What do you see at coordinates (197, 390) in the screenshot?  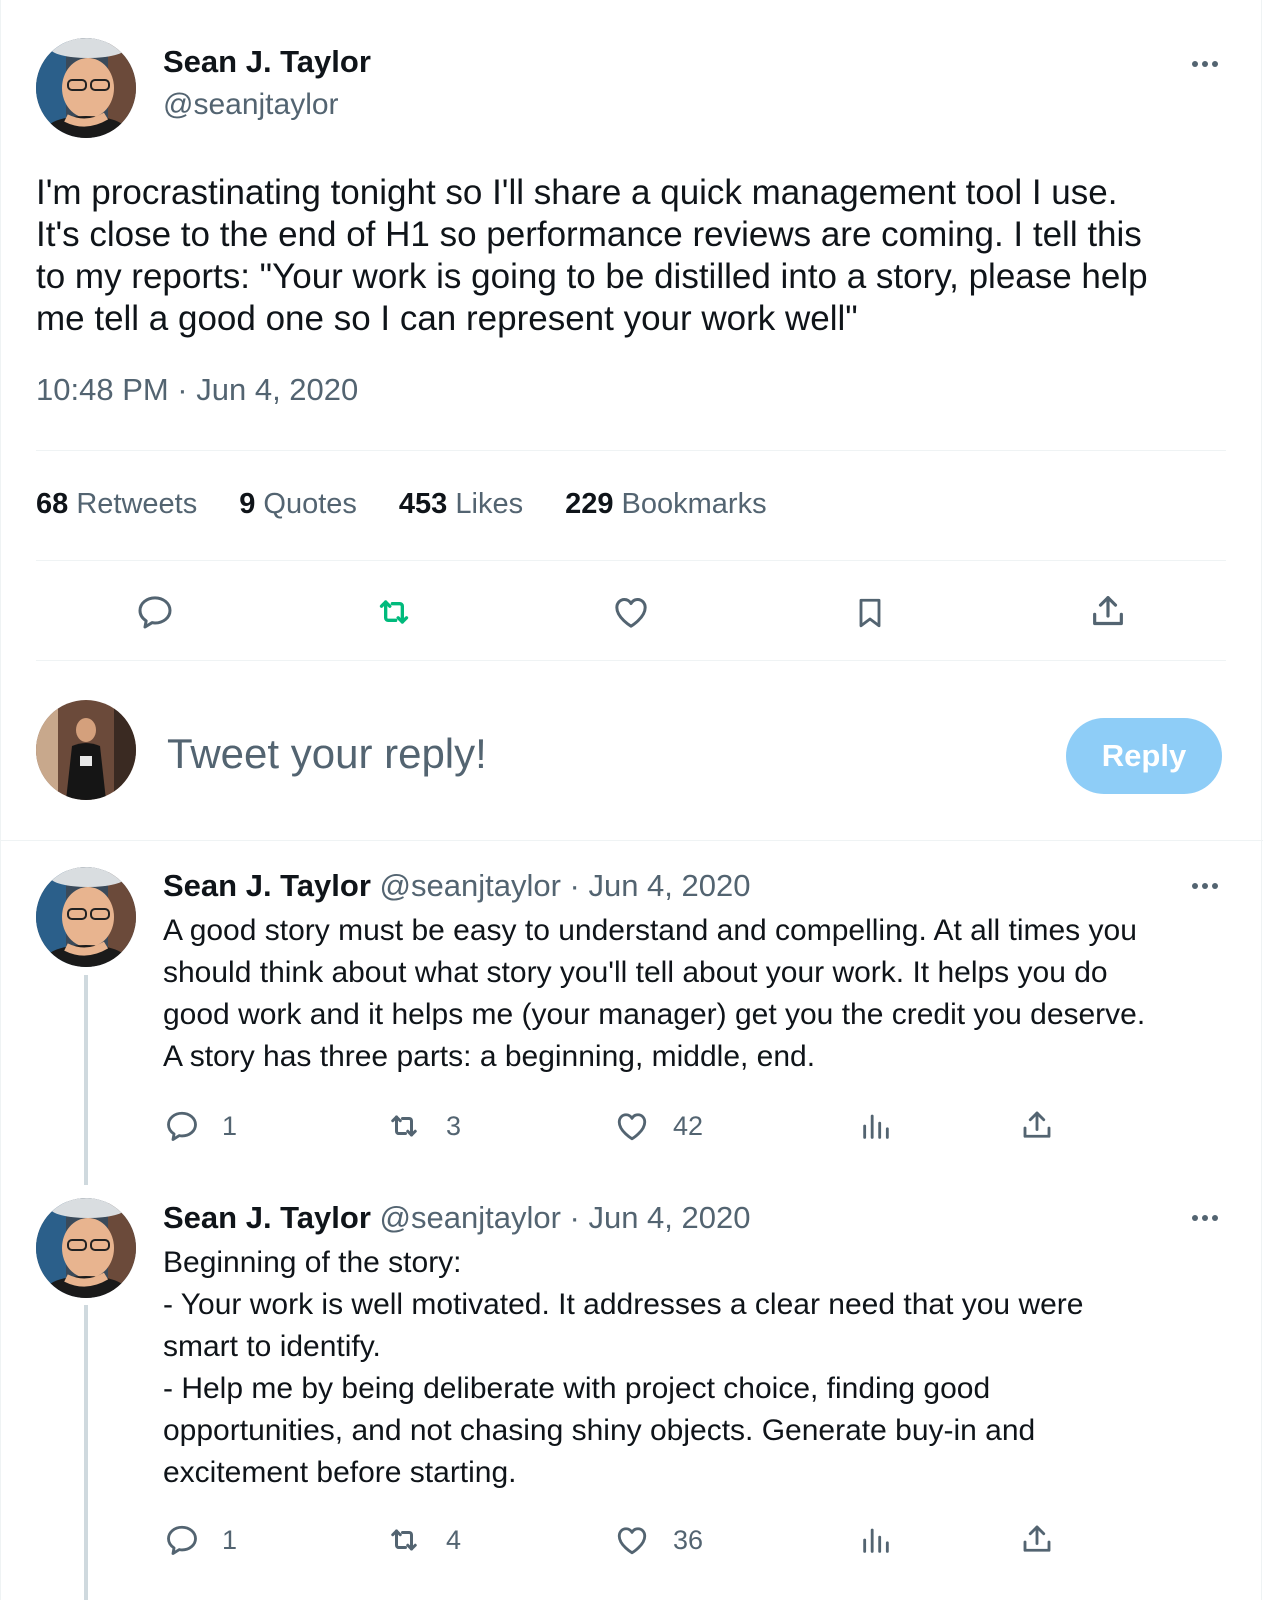 I see `tweet-timestamp: 10:48 PM · Jun 4, 2020` at bounding box center [197, 390].